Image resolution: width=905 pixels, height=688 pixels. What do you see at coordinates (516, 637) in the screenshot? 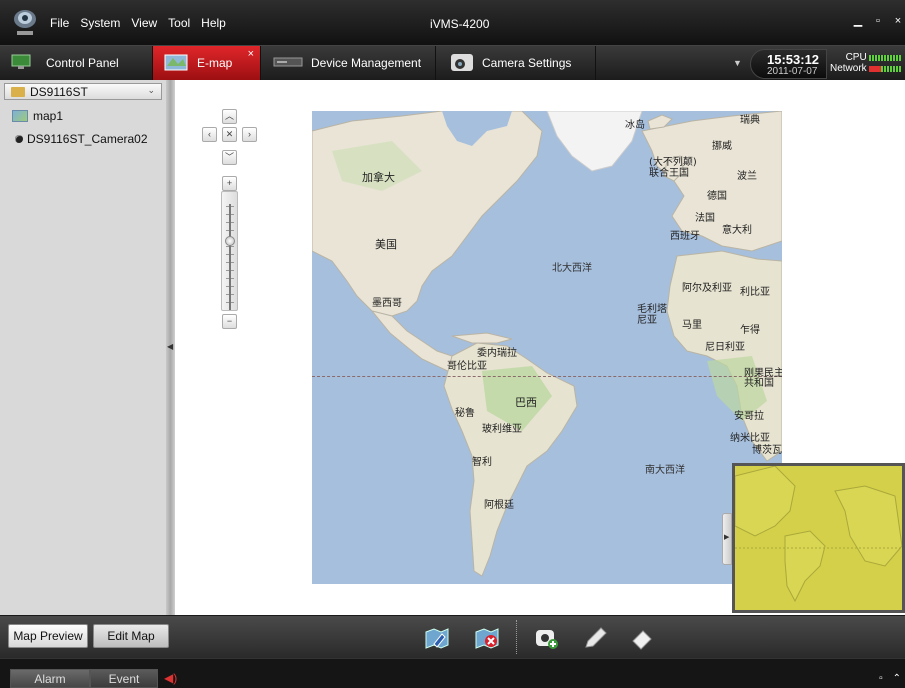
I see `toolbar-separator` at bounding box center [516, 637].